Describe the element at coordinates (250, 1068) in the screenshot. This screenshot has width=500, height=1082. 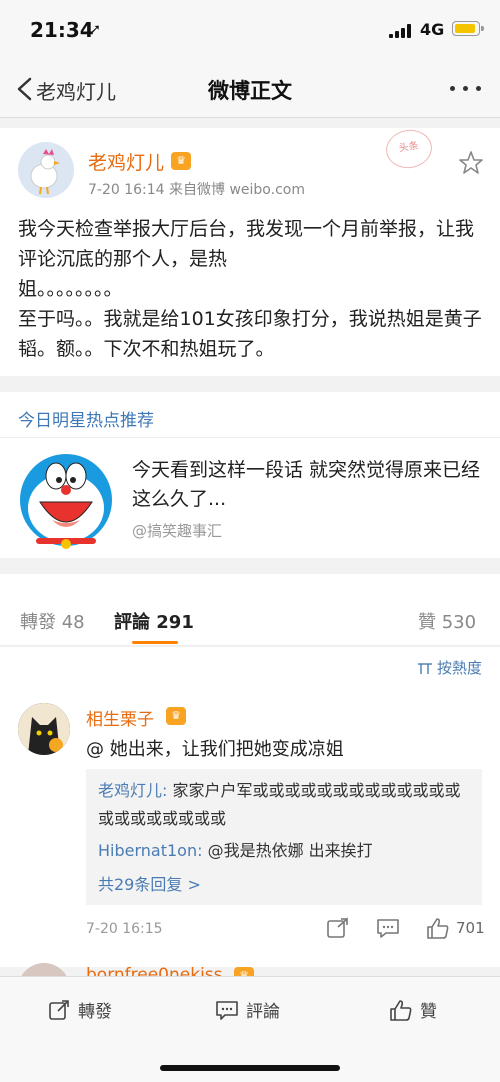
I see `home-indicator` at that location.